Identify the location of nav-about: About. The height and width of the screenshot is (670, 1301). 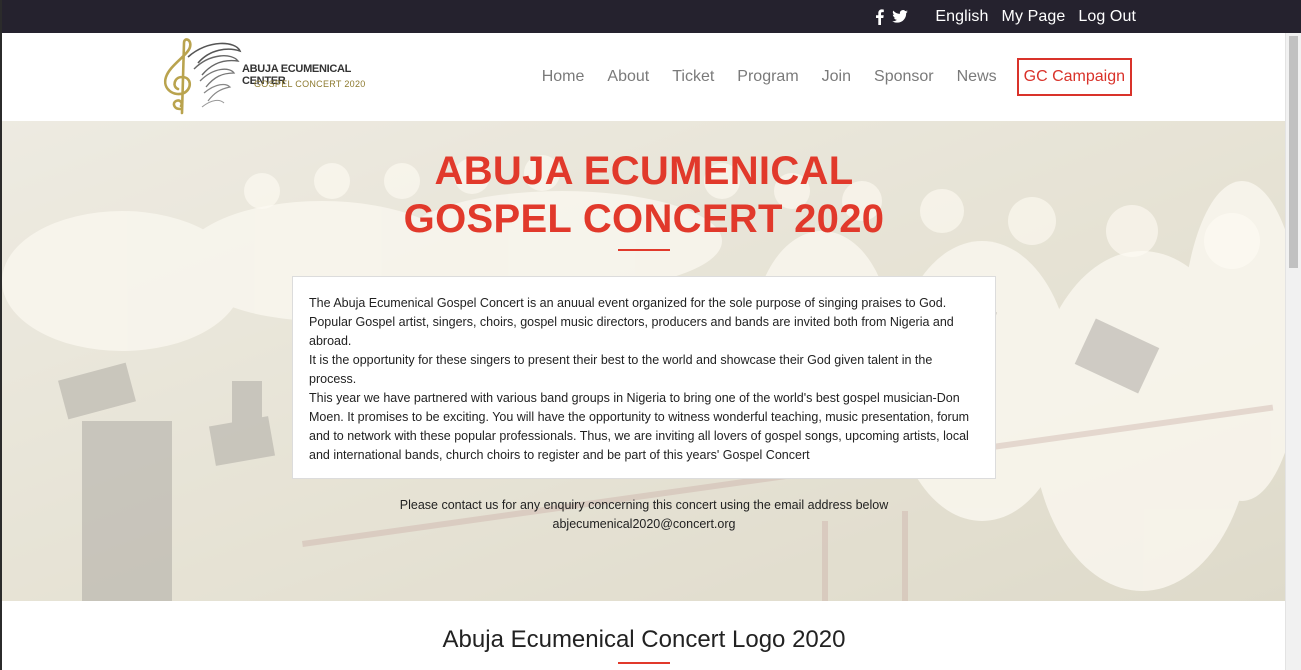
(628, 77).